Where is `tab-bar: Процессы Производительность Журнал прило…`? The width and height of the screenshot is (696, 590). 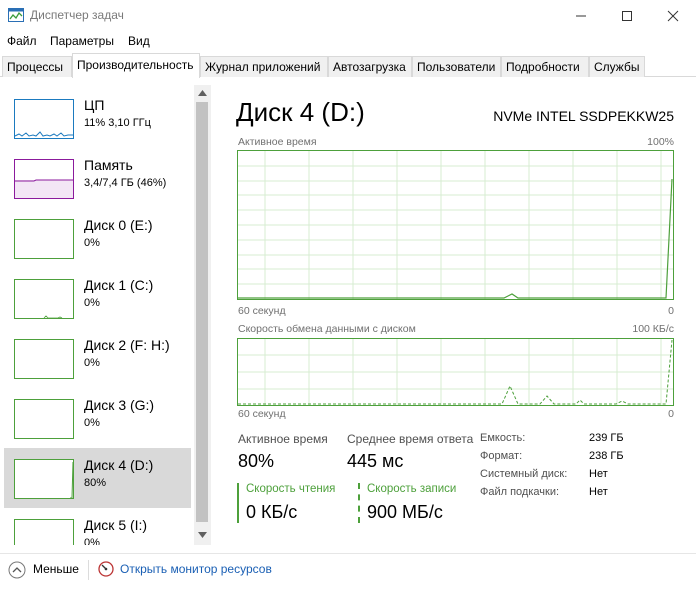 tab-bar: Процессы Производительность Журнал прило… is located at coordinates (348, 65).